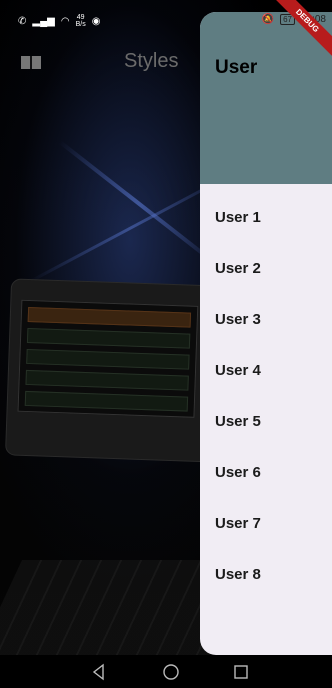 Image resolution: width=332 pixels, height=688 pixels. I want to click on mute-icon: 🔕, so click(268, 19).